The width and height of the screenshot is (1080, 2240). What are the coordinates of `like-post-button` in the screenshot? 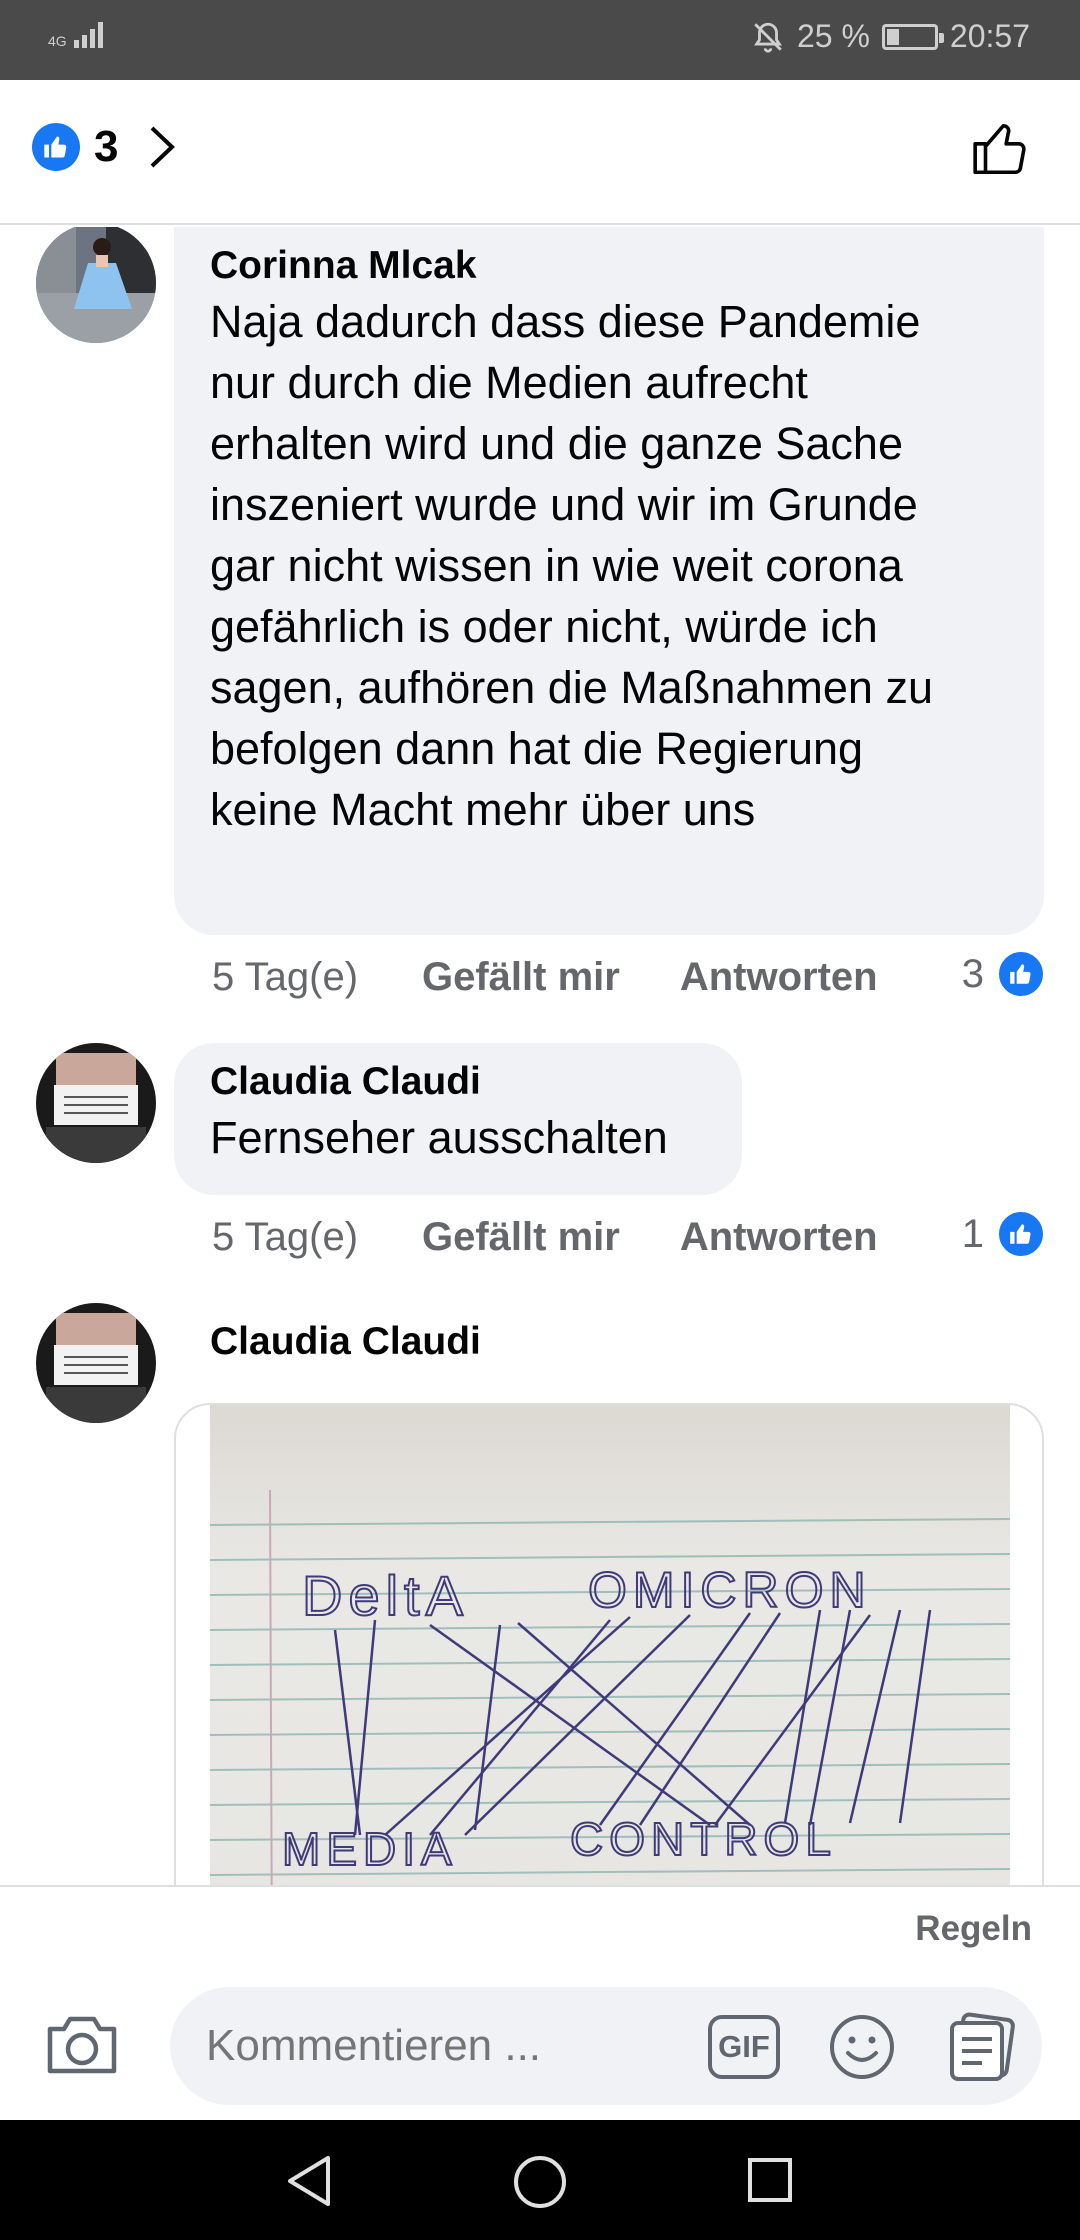 It's located at (1001, 151).